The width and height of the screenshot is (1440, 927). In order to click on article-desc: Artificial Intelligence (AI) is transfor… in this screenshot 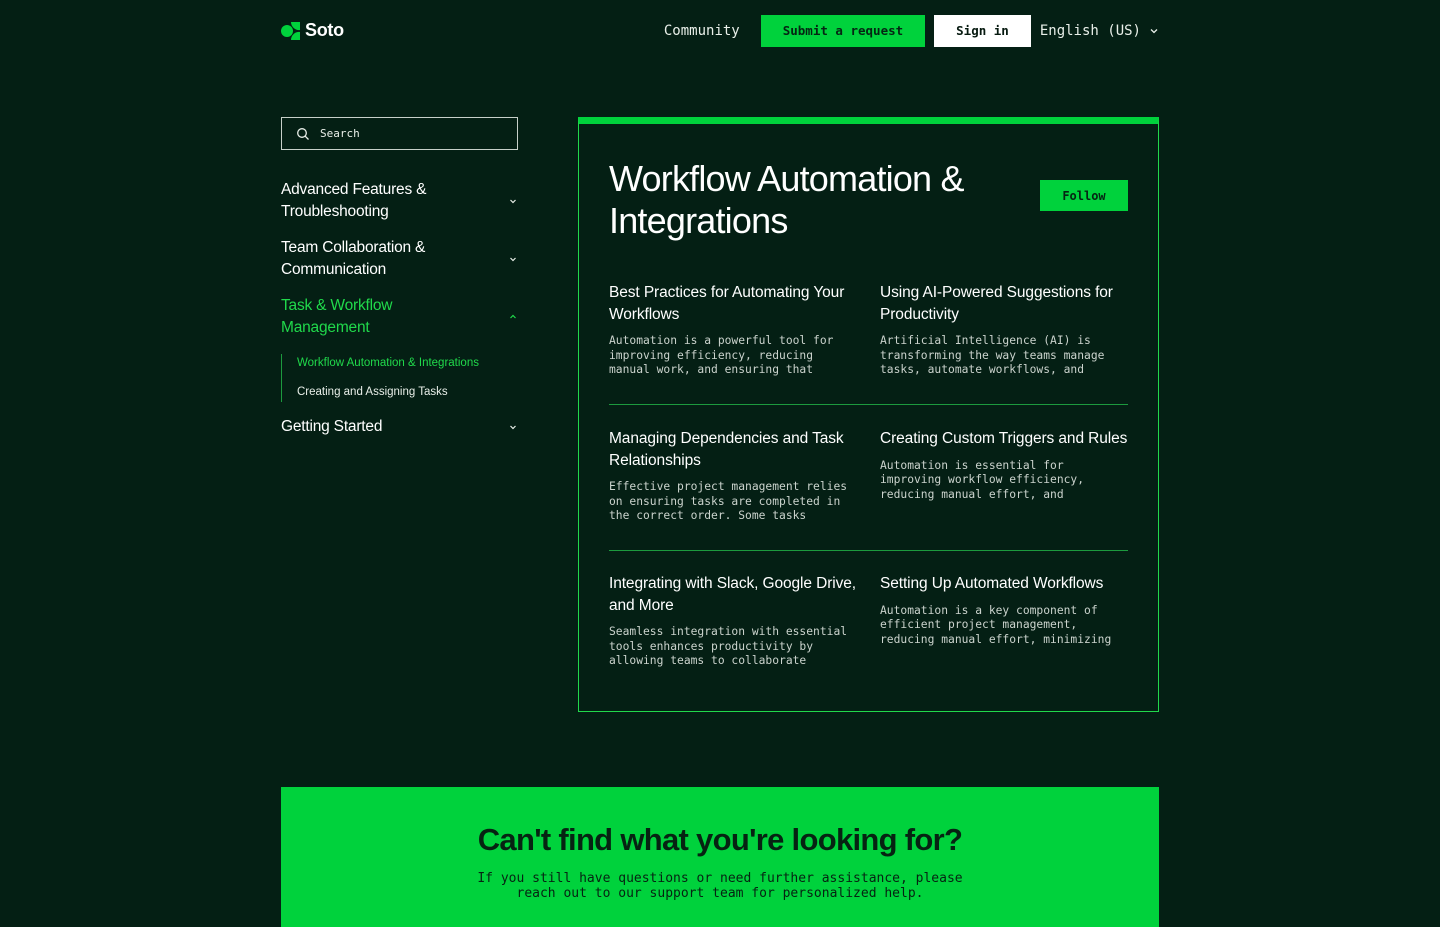, I will do `click(992, 355)`.